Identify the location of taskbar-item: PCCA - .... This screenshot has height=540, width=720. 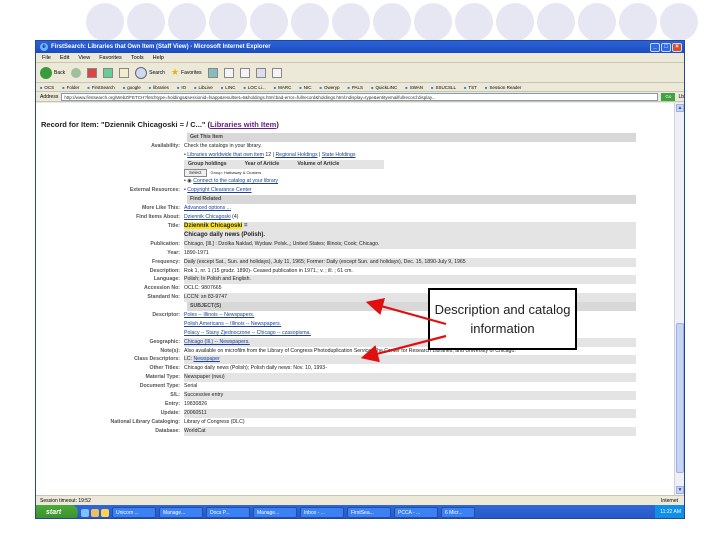
(416, 512).